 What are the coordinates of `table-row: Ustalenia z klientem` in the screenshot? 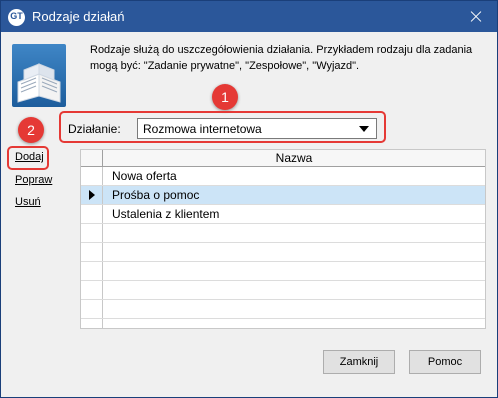 It's located at (283, 214).